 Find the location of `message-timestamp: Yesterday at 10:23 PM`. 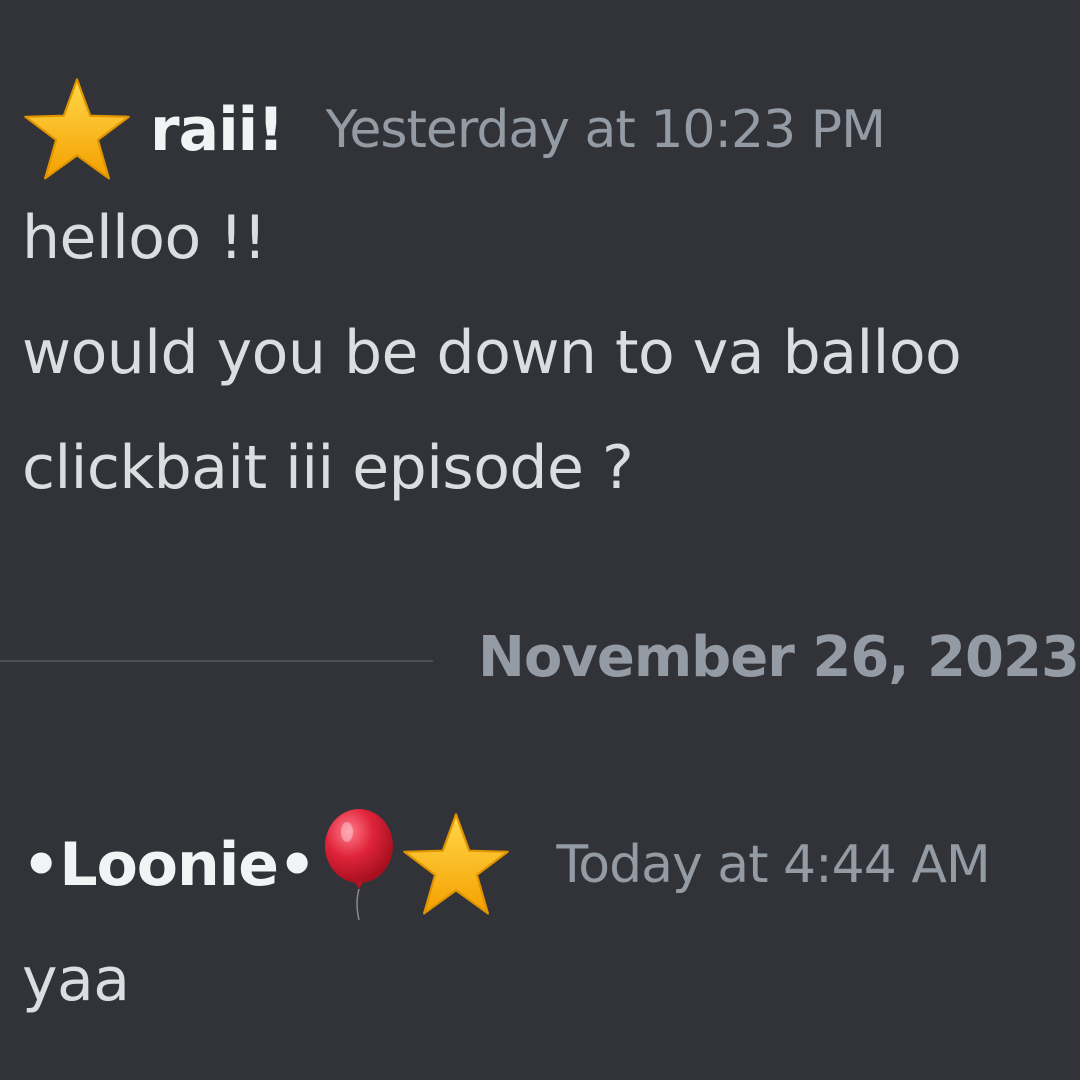

message-timestamp: Yesterday at 10:23 PM is located at coordinates (606, 130).